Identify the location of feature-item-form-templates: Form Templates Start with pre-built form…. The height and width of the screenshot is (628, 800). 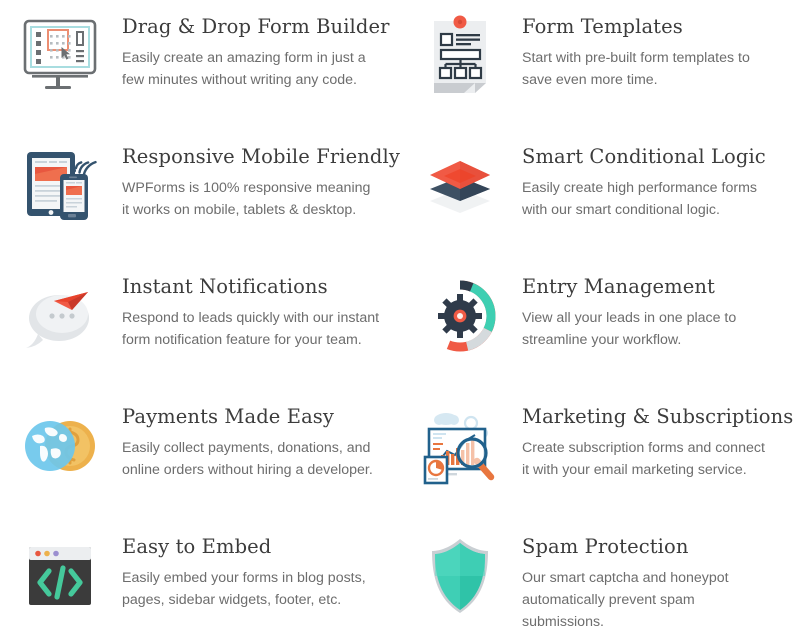
(600, 73).